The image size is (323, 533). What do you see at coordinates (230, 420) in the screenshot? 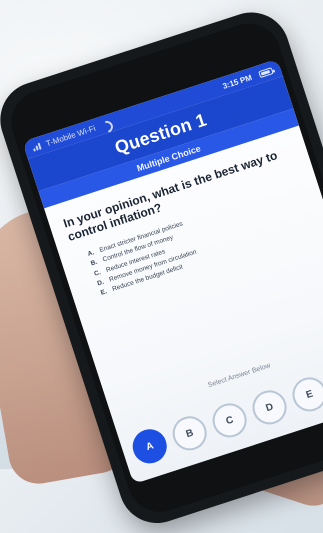
I see `answer-choice-c: C` at bounding box center [230, 420].